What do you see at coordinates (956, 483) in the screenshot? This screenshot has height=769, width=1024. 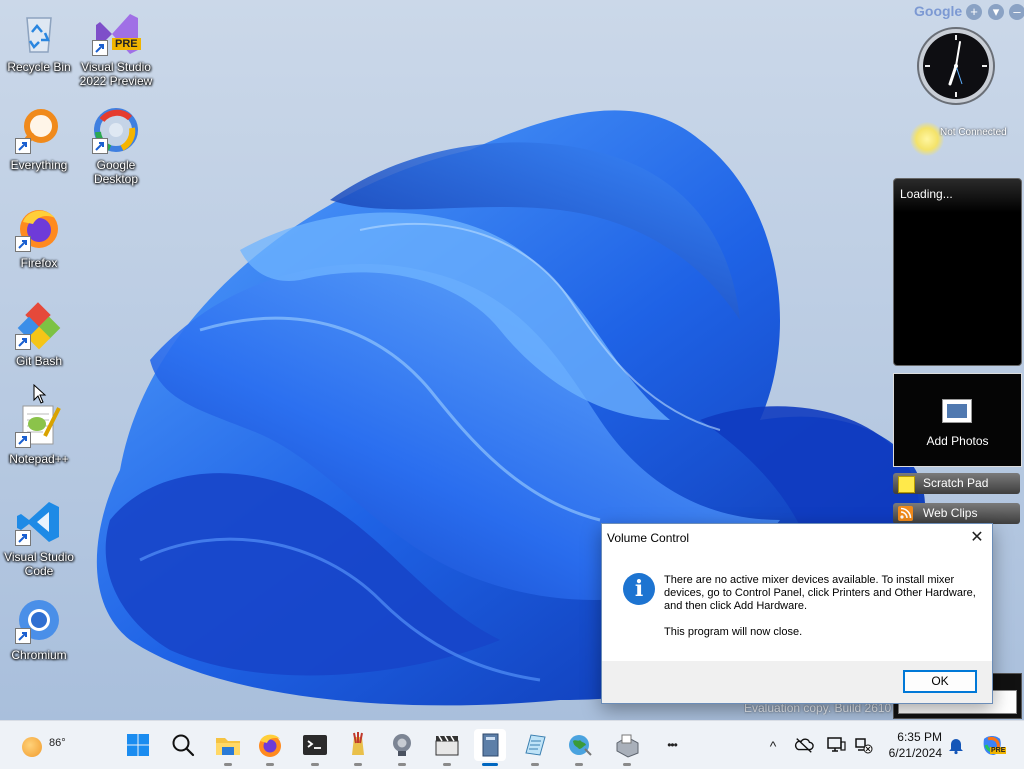 I see `scratch-pad-gadget: Scratch Pad` at bounding box center [956, 483].